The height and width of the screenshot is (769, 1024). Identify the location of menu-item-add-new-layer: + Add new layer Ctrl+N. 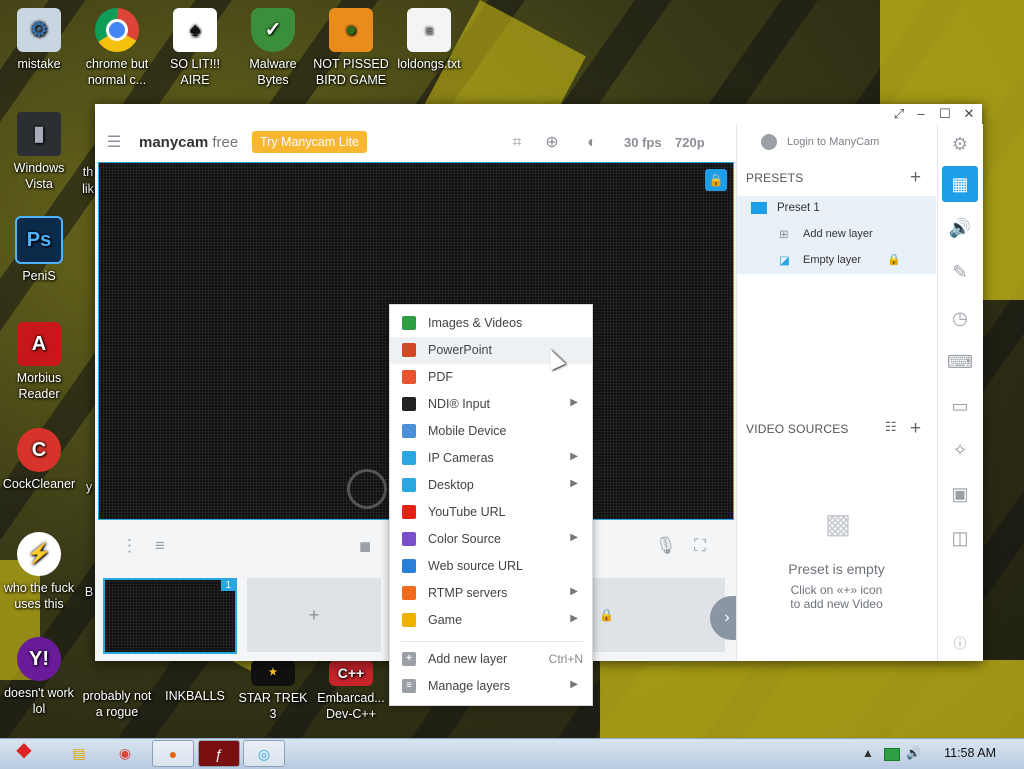
(491, 659).